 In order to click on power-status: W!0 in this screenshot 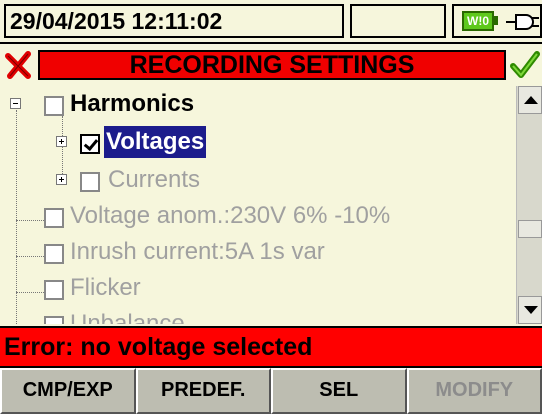, I will do `click(497, 21)`.